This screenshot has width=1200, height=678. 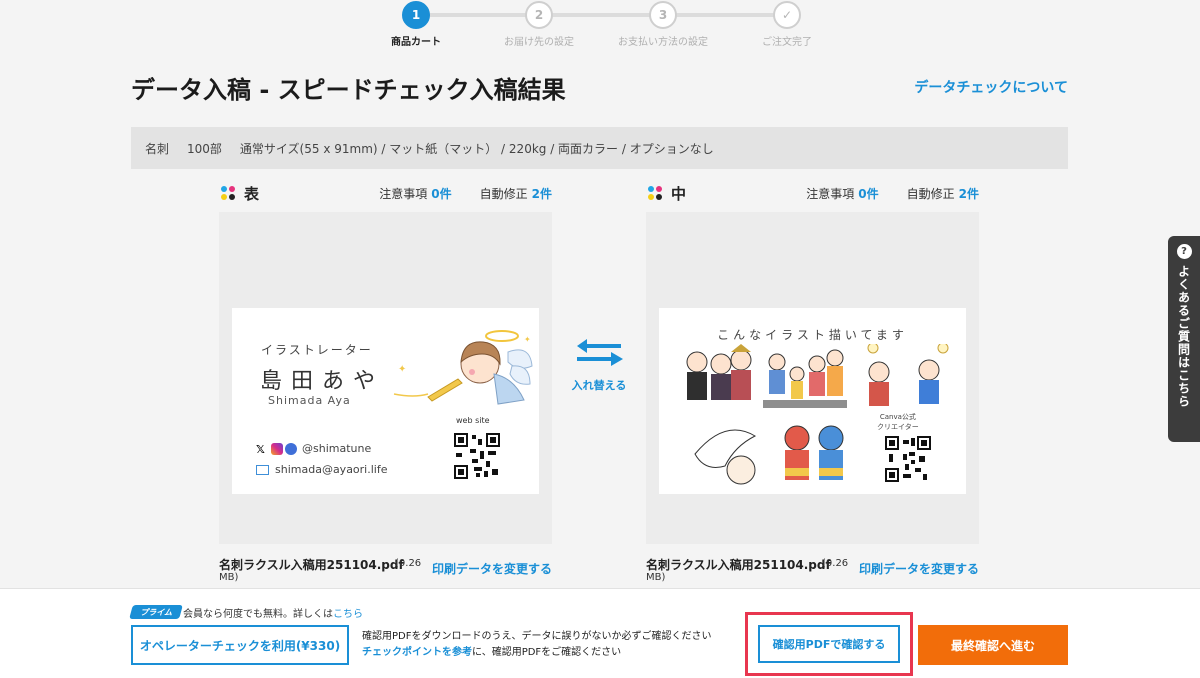 What do you see at coordinates (738, 565) in the screenshot?
I see `back-file-name: 名刺ラクスル入稿用251104.pdf` at bounding box center [738, 565].